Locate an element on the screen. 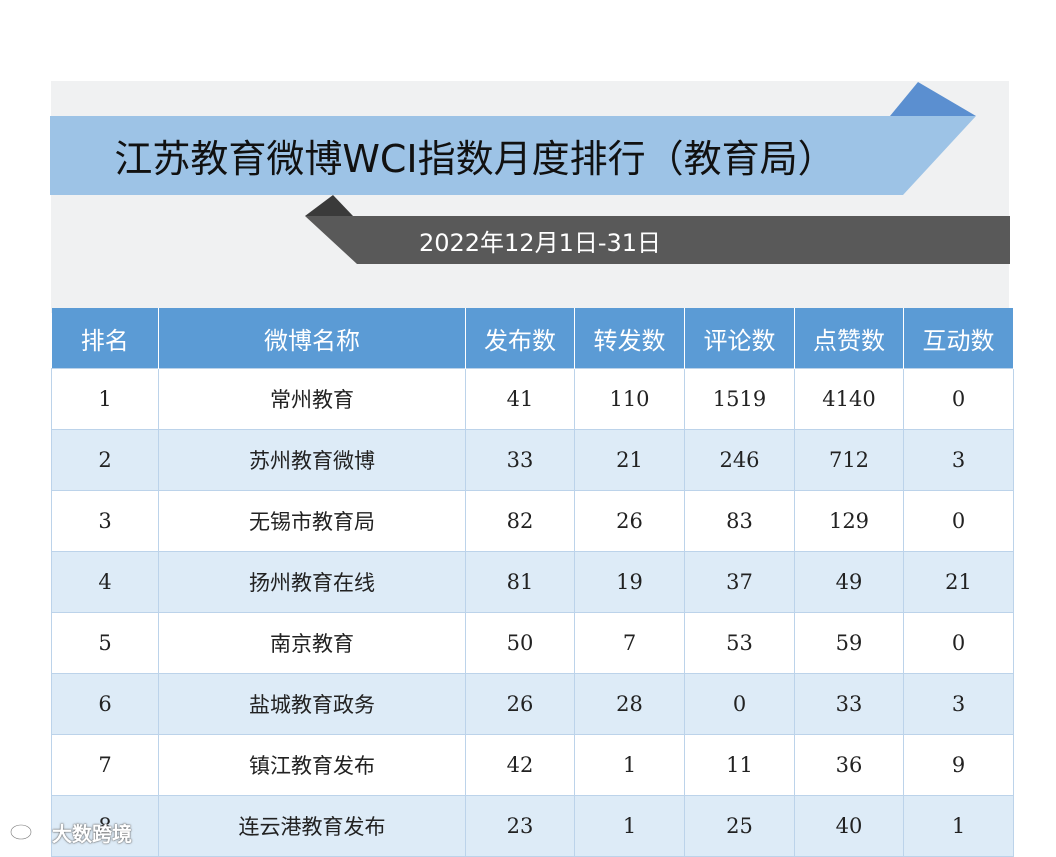 Image resolution: width=1056 pixels, height=857 pixels. table-row: 2 苏州教育微博 33 21 246 712 3 is located at coordinates (532, 460).